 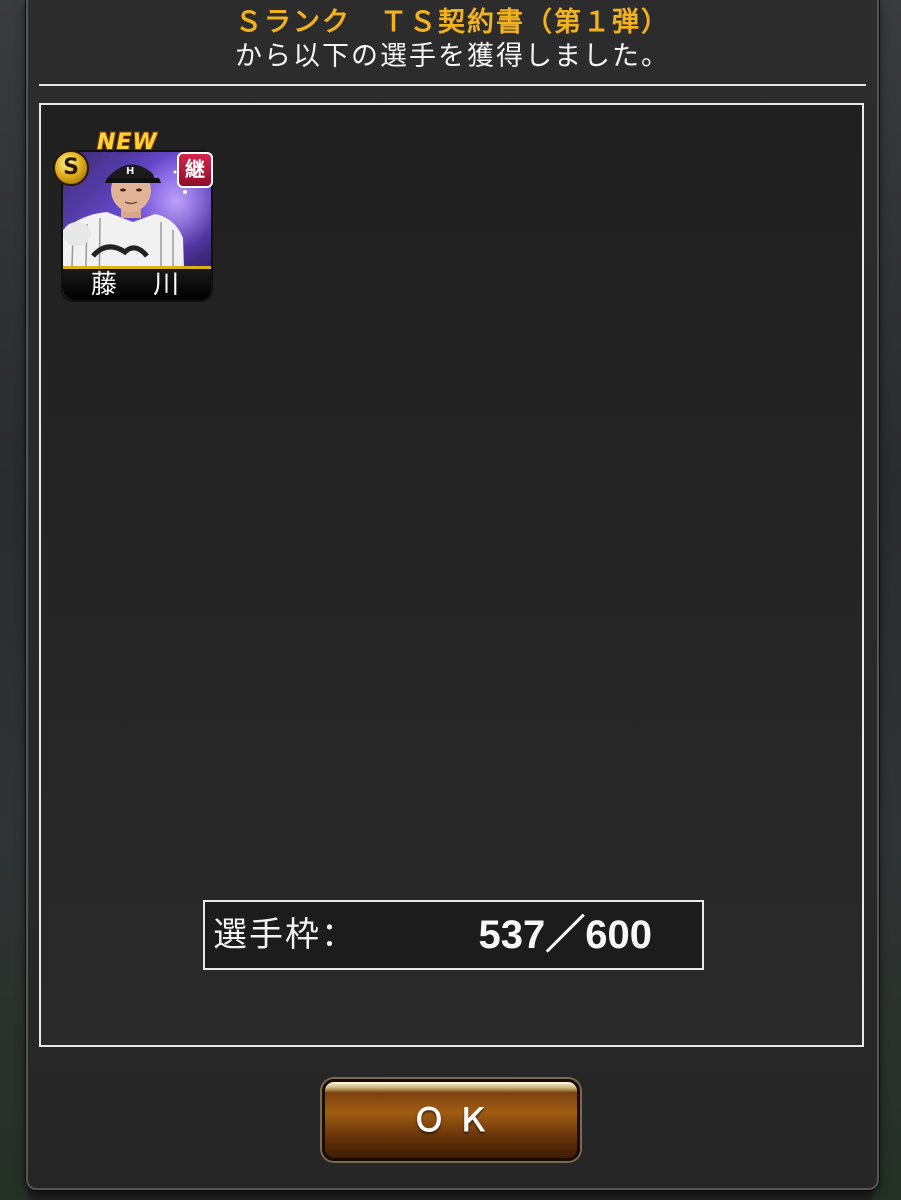 What do you see at coordinates (452, 40) in the screenshot?
I see `dialog-header: Ｓランク ＴＳ契約書（第１弾） から以下の選手を獲得しました。` at bounding box center [452, 40].